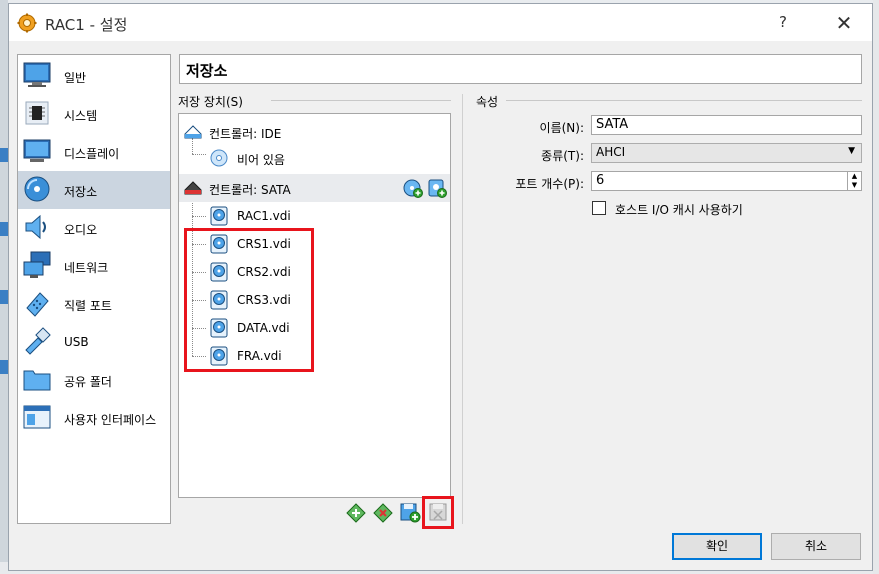  I want to click on window-icon, so click(37, 417).